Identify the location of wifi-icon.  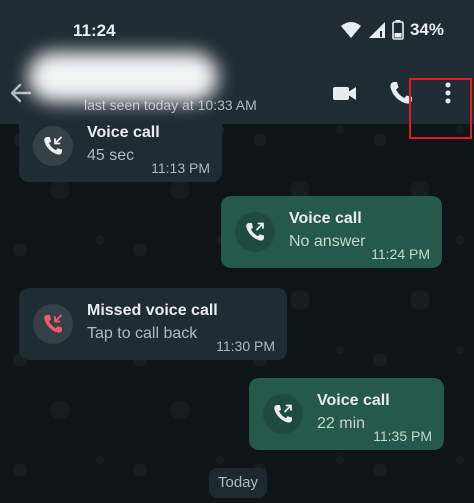
(350, 30).